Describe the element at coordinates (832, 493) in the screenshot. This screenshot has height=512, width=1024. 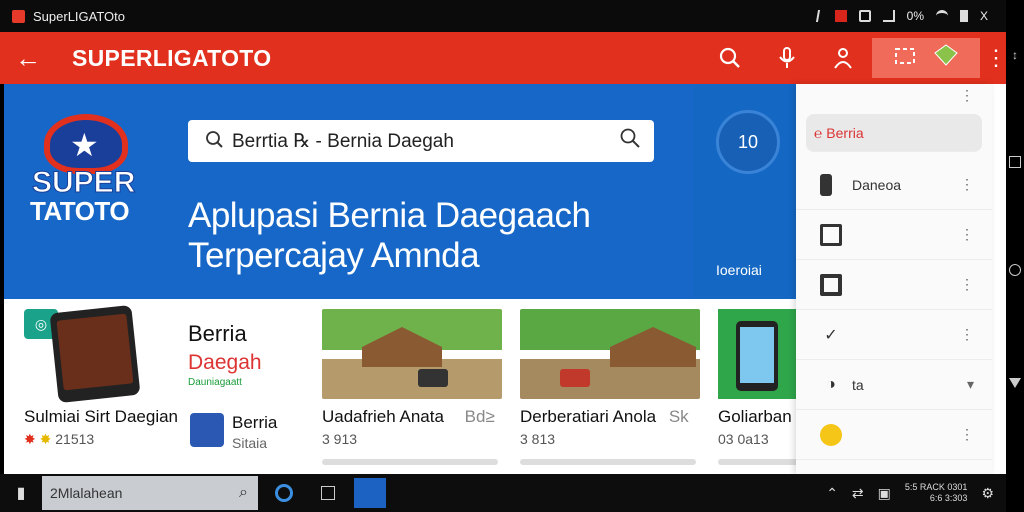
I see `chevron-up-icon: ⌃` at that location.